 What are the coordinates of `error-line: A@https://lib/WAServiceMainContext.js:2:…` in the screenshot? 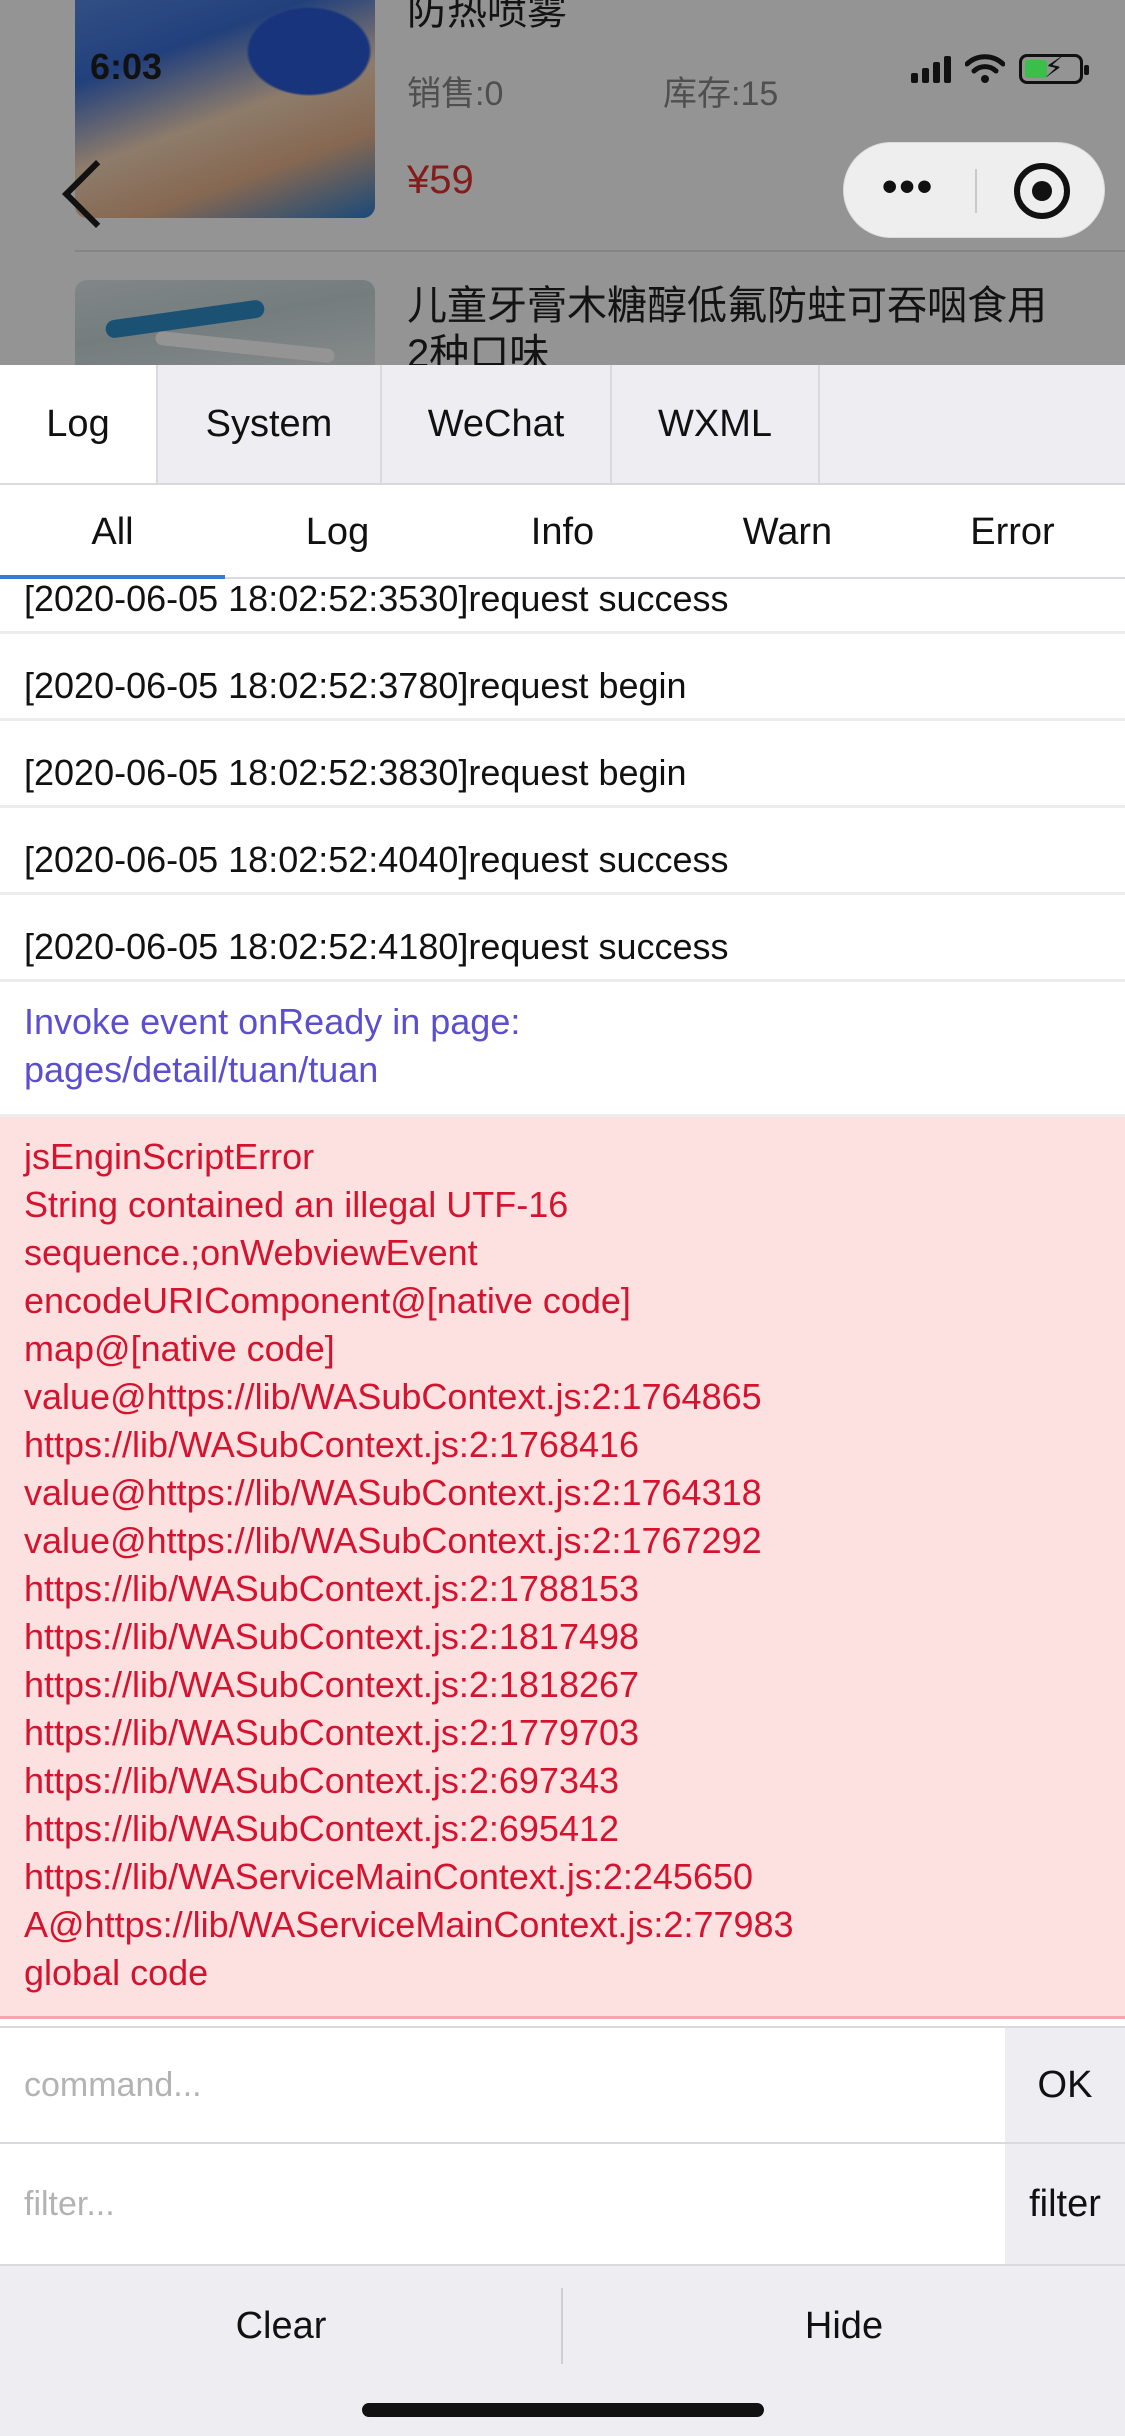 It's located at (409, 1924).